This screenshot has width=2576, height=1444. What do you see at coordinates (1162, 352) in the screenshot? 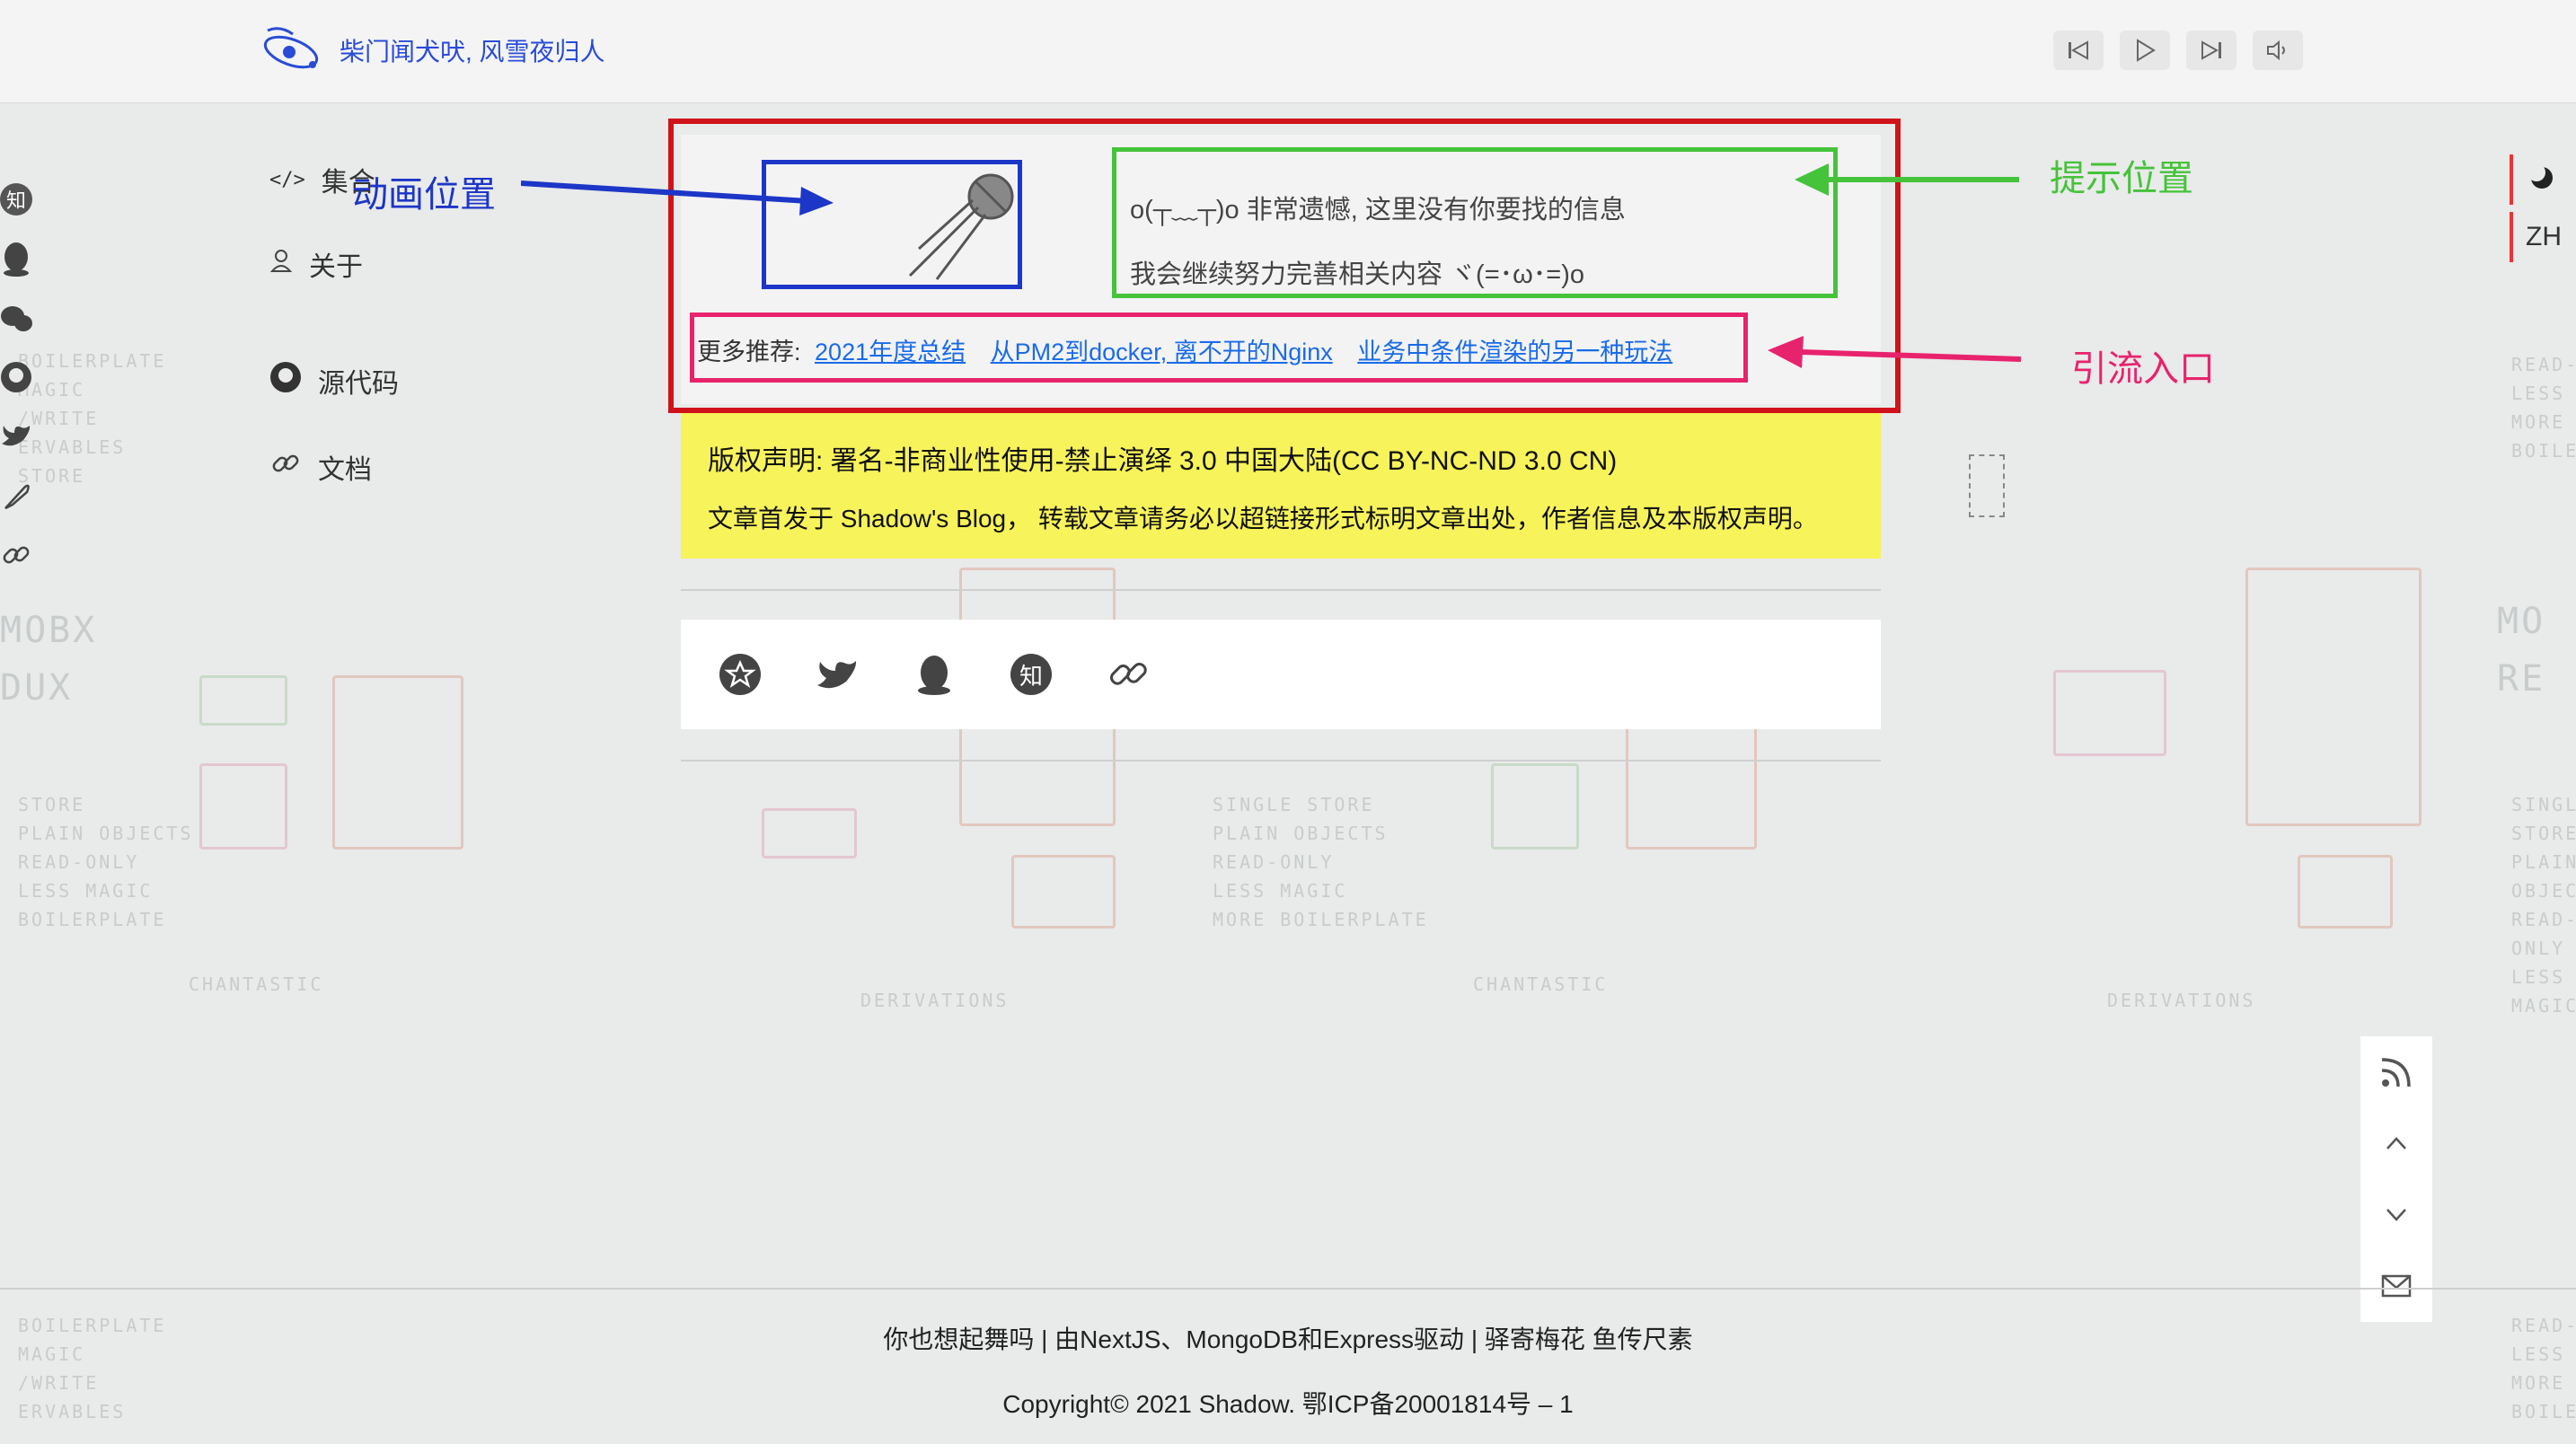
I see `rec-link: 从PM2到docker, 离不开的Nginx` at bounding box center [1162, 352].